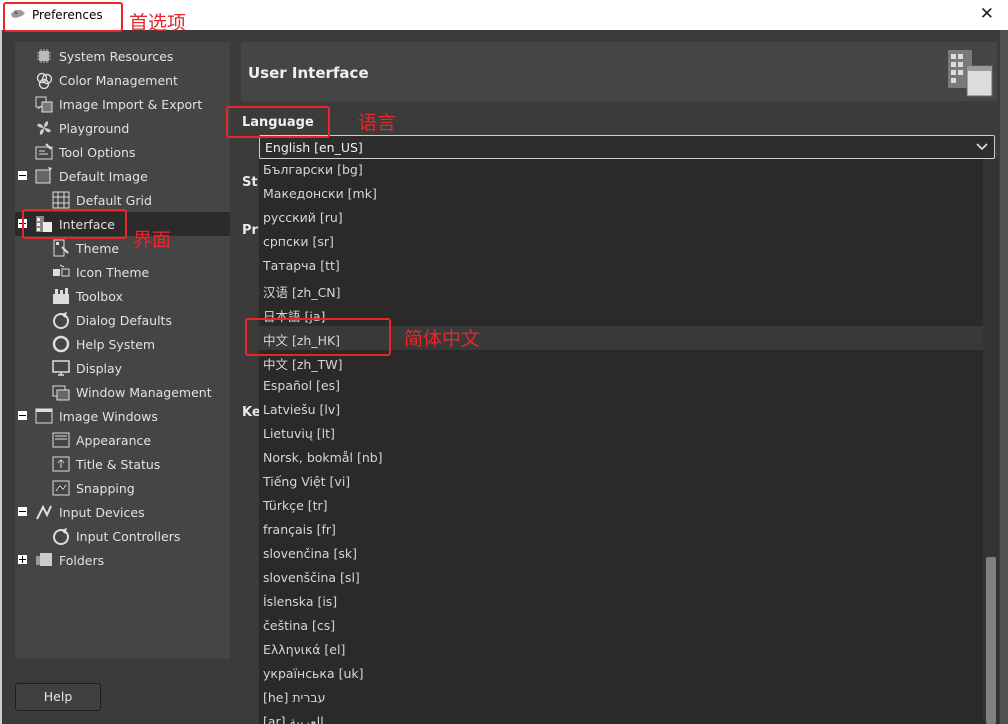 This screenshot has height=724, width=1008. Describe the element at coordinates (621, 554) in the screenshot. I see `language-option: slovenčina [sk]` at that location.